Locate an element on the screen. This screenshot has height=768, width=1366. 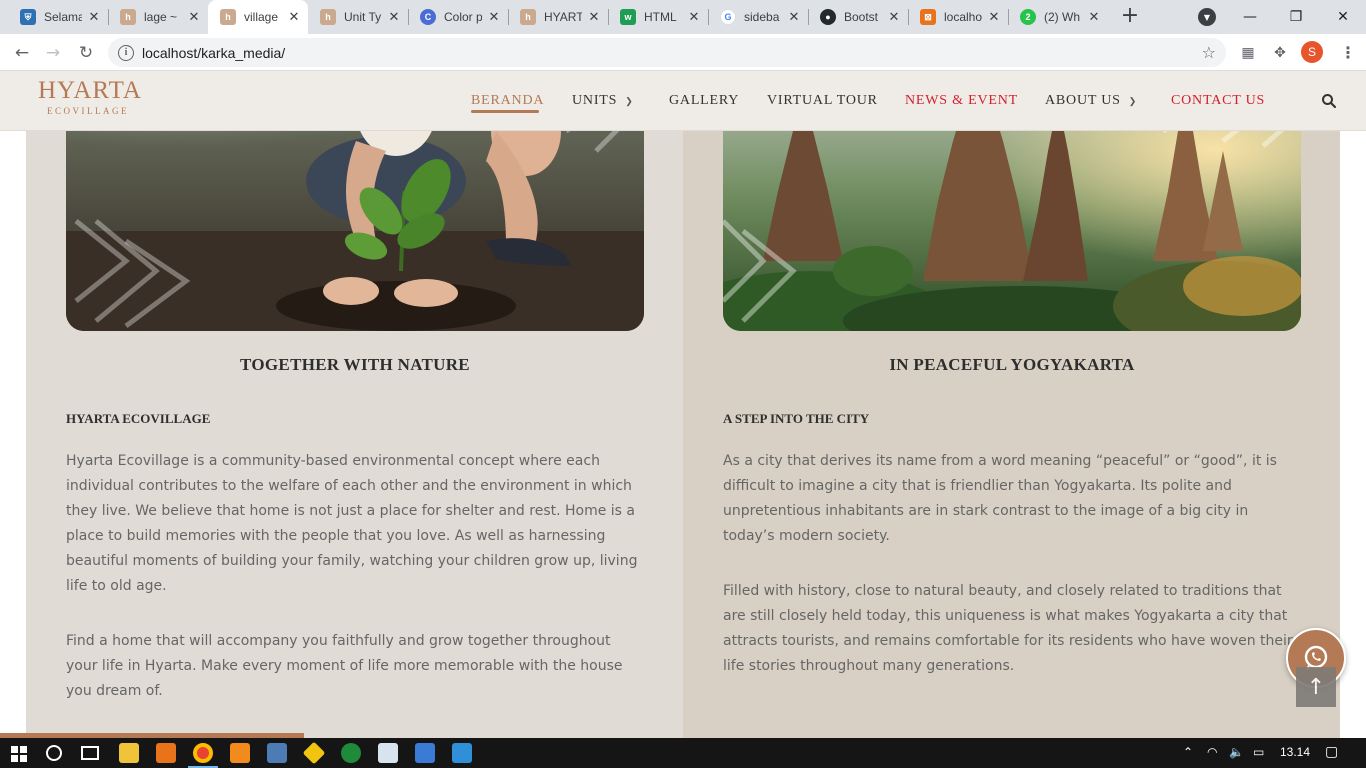
xampp-icon is located at coordinates (166, 753).